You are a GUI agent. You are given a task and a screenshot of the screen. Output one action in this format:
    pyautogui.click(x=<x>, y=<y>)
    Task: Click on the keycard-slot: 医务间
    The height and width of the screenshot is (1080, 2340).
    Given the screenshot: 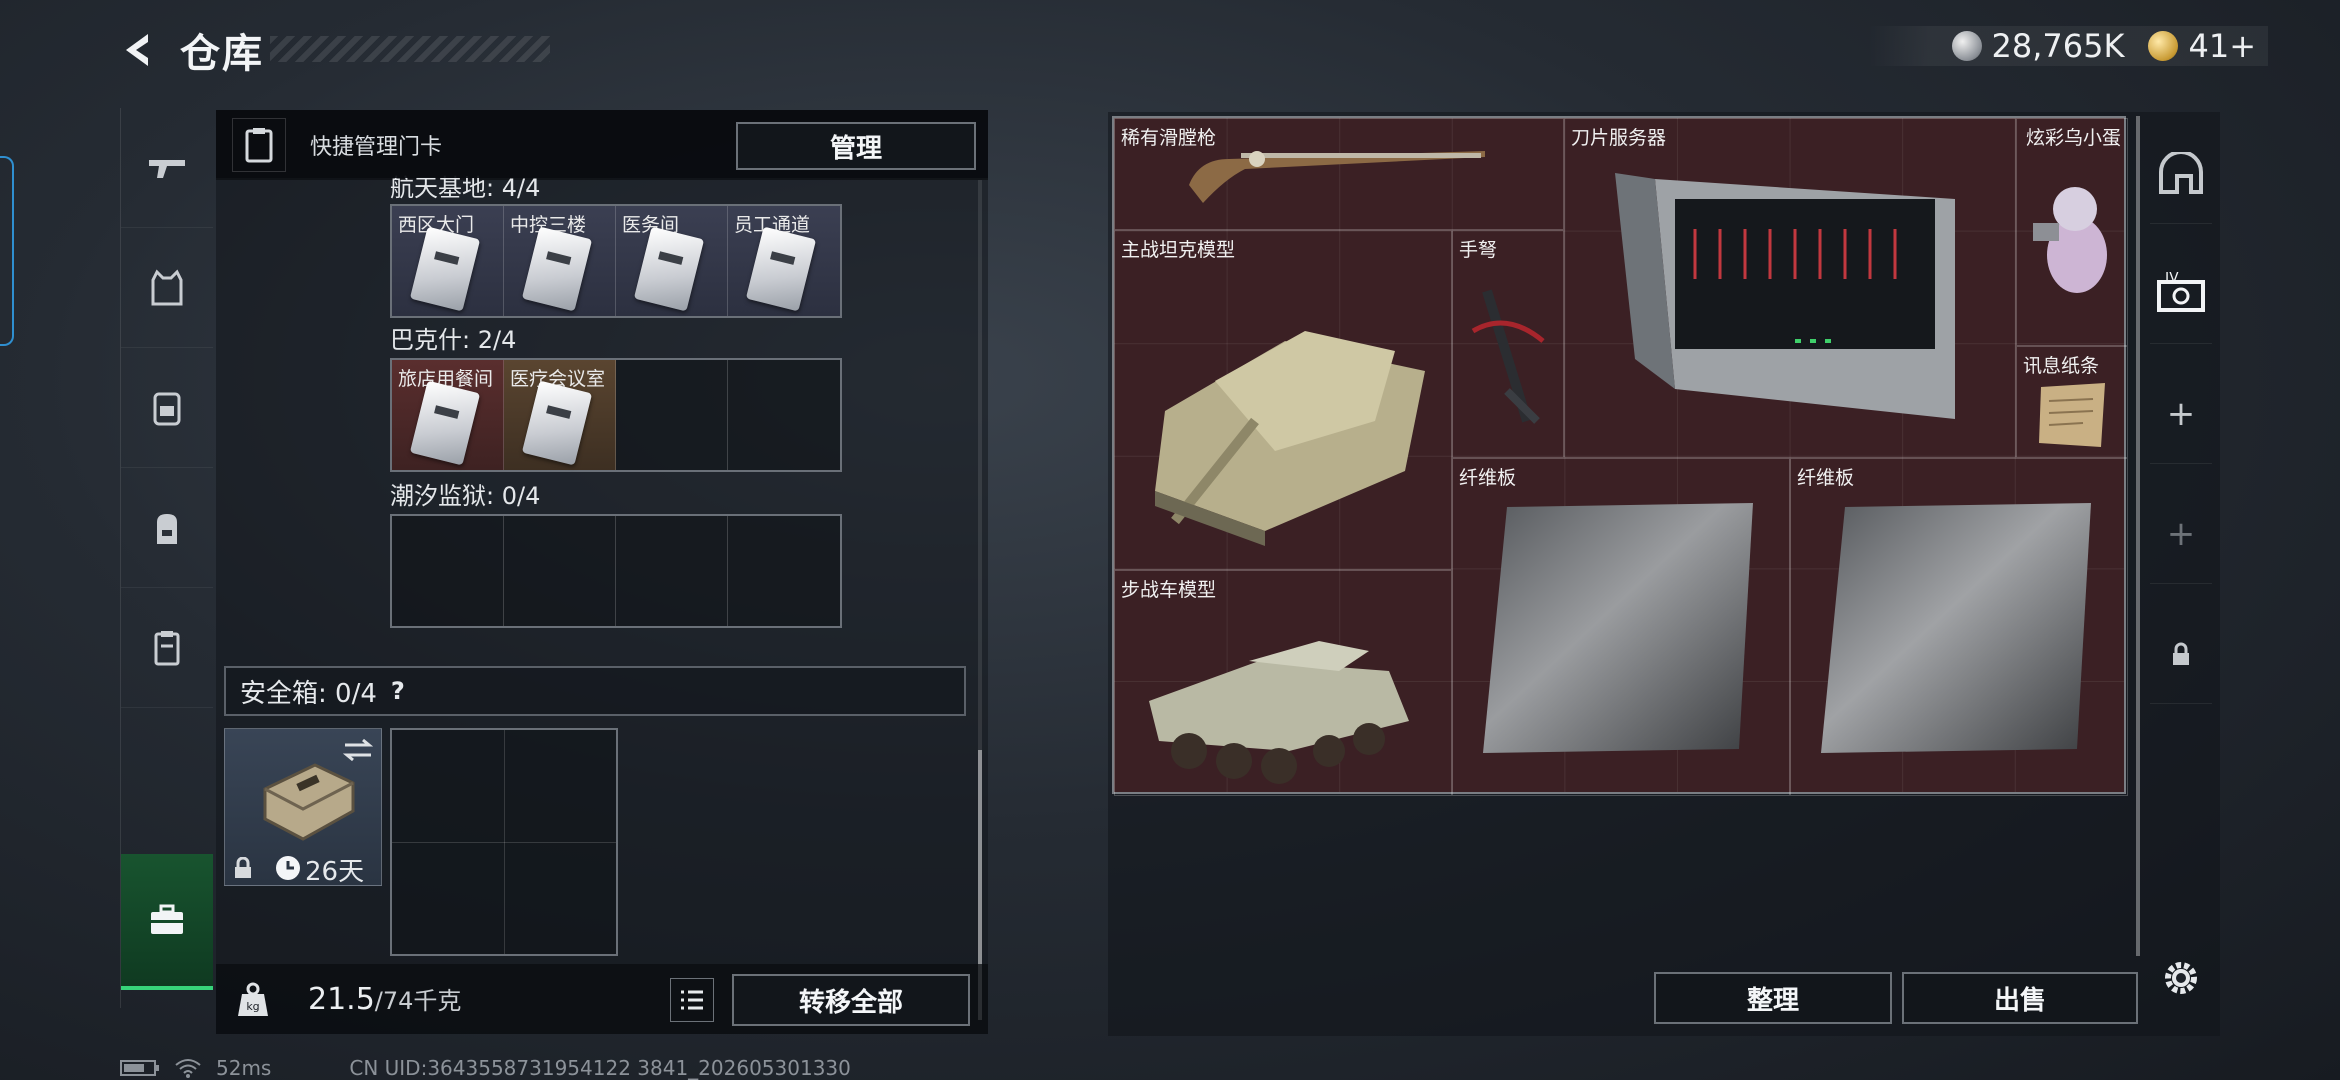 What is the action you would take?
    pyautogui.click(x=672, y=261)
    